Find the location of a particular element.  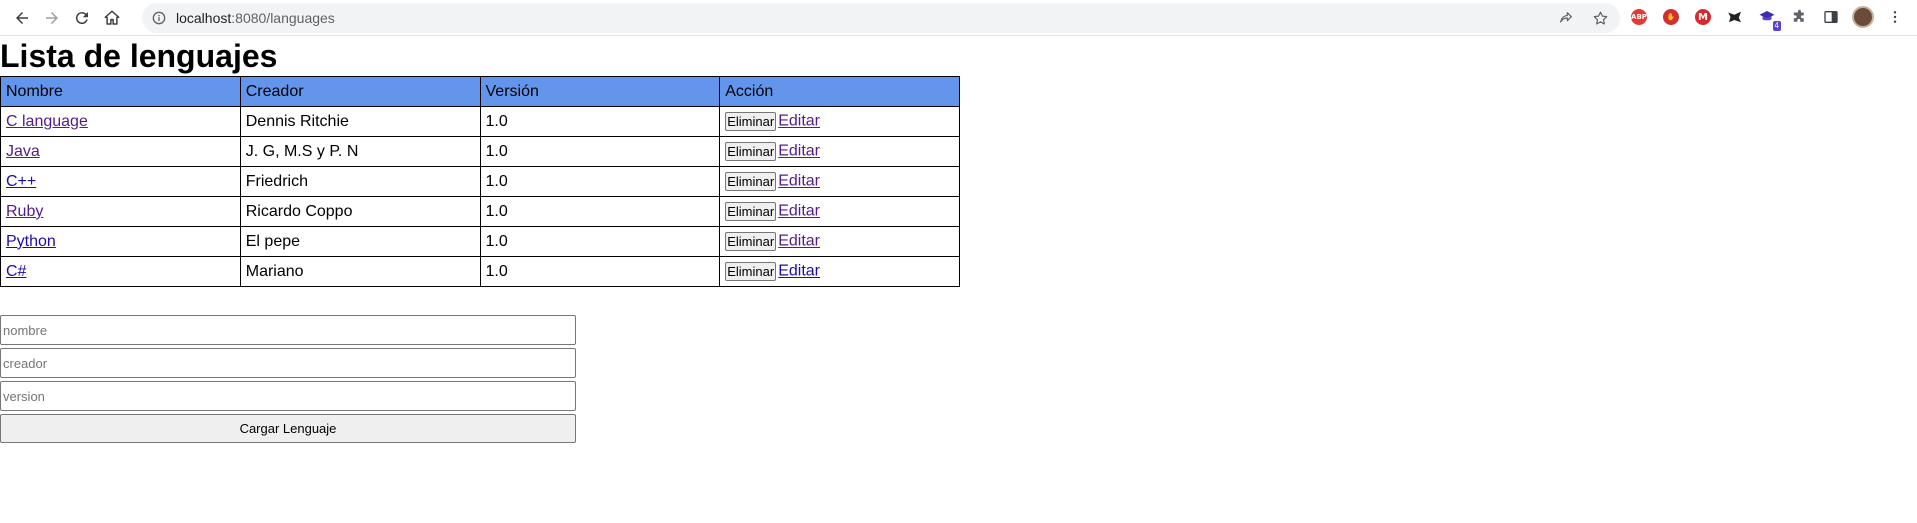

omnibox-actions is located at coordinates (1583, 18).